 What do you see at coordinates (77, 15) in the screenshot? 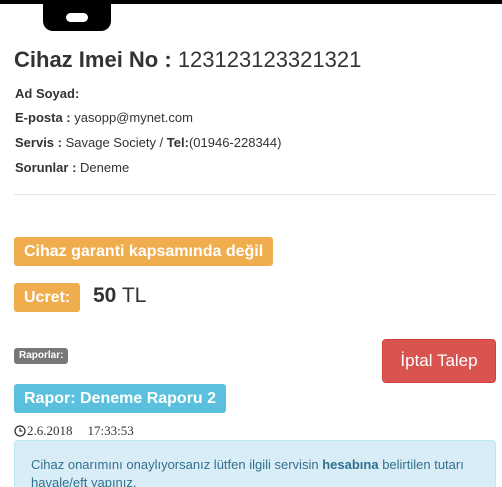
I see `mobile-phone-icon` at bounding box center [77, 15].